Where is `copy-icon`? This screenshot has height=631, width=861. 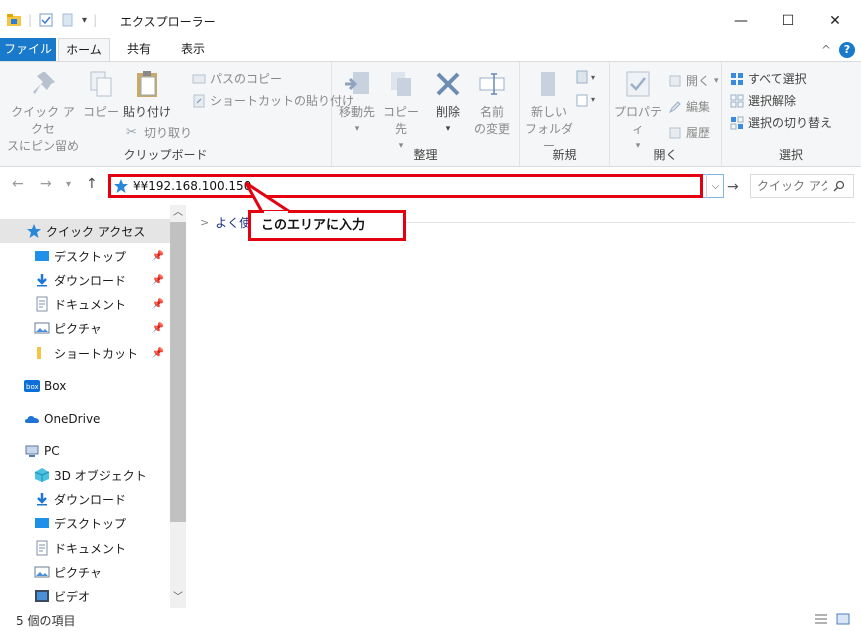 copy-icon is located at coordinates (101, 84).